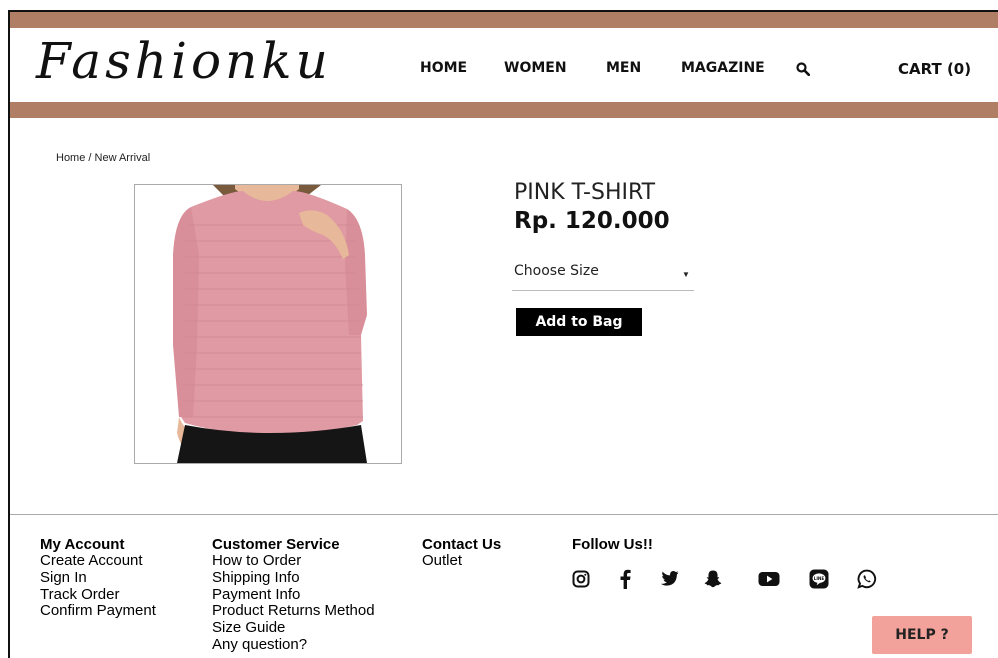 This screenshot has width=998, height=658. Describe the element at coordinates (535, 68) in the screenshot. I see `nav-women: WOMEN` at that location.